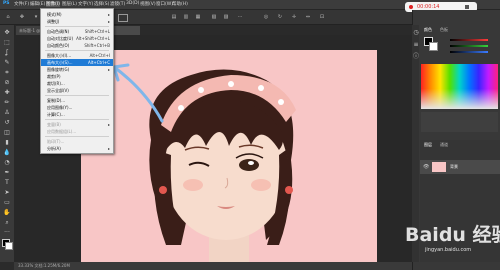  Describe the element at coordinates (7, 183) in the screenshot. I see `type-tool-icon: T` at that location.